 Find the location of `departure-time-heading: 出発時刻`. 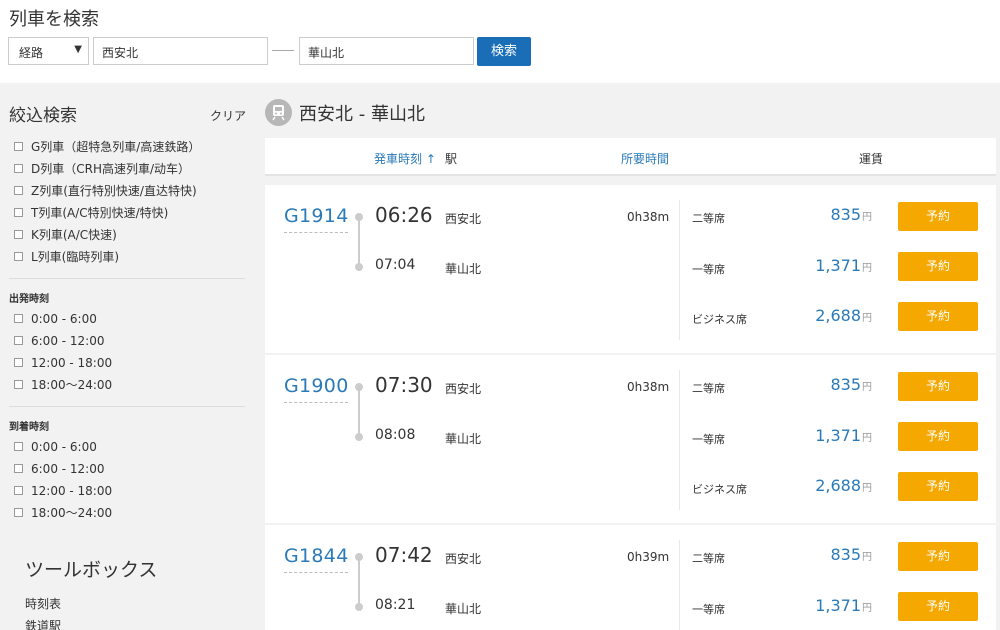

departure-time-heading: 出発時刻 is located at coordinates (29, 299).